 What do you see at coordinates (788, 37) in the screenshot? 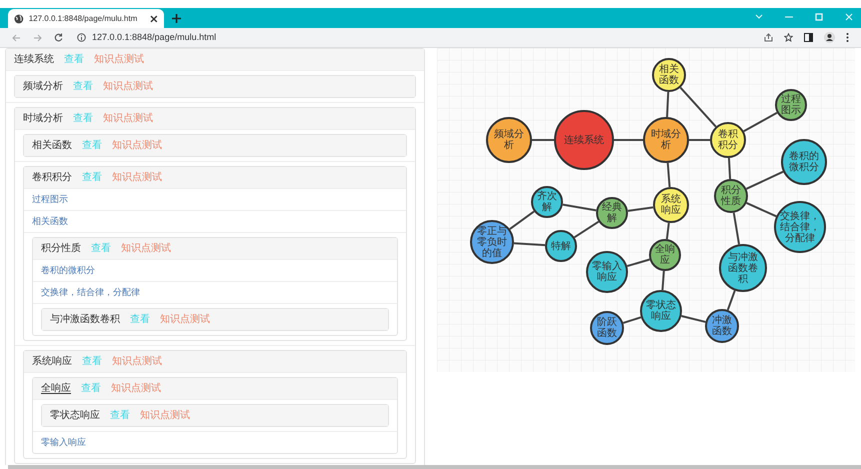
I see `star-icon` at bounding box center [788, 37].